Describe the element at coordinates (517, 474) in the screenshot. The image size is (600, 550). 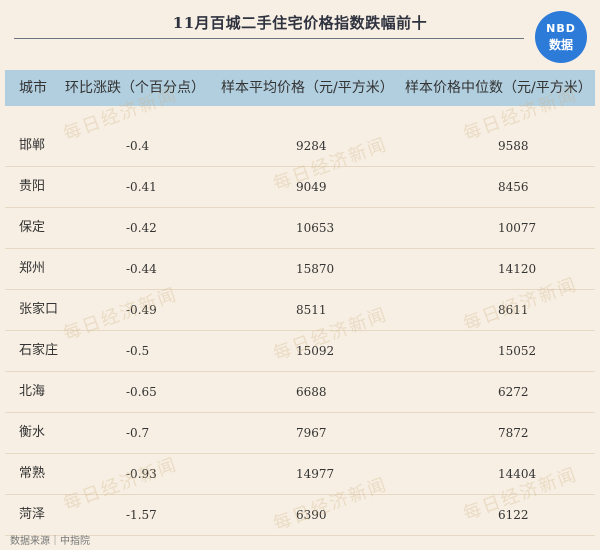
I see `median-price-cell: 14404` at that location.